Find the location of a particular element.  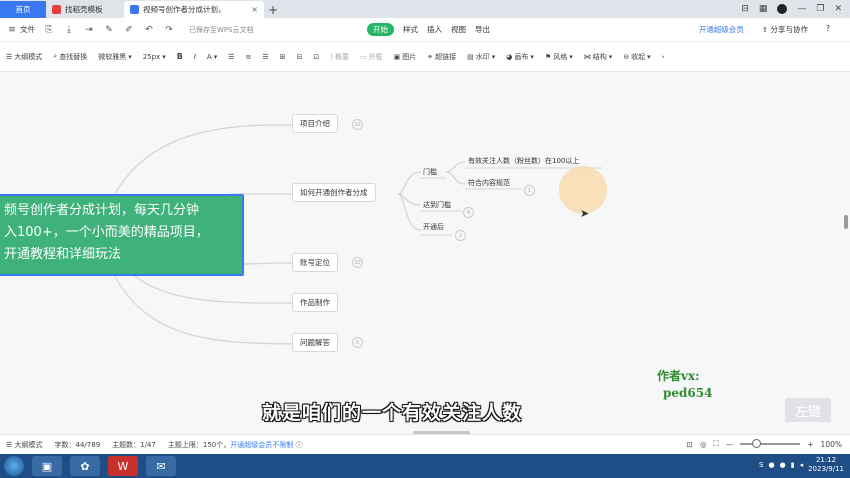

share-button: ⇪ 分享与协作 is located at coordinates (785, 29).